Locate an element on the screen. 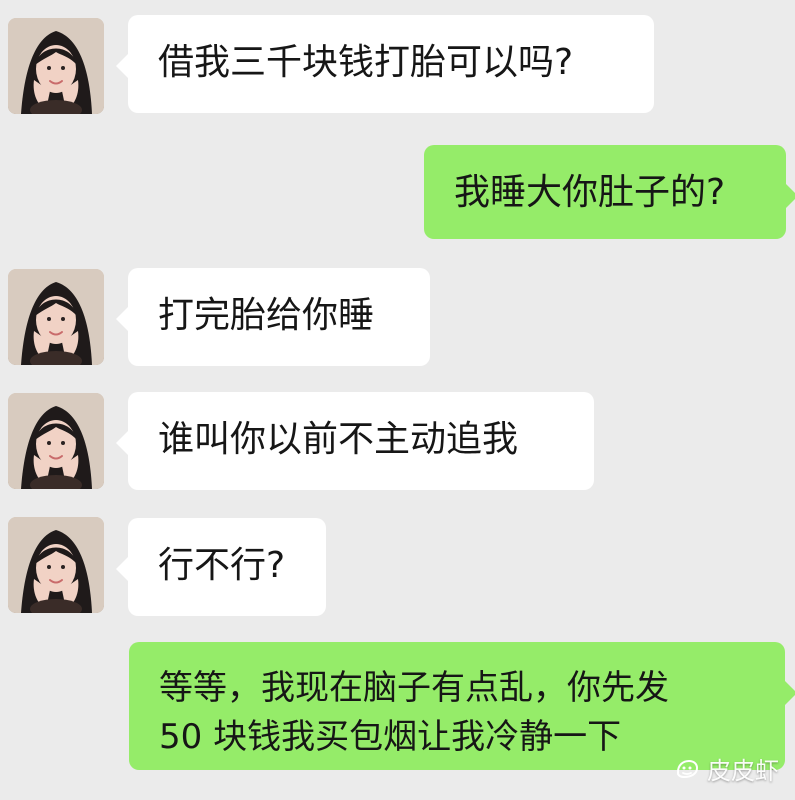 The height and width of the screenshot is (800, 795). incoming-message-bubble: 谁叫你以前不主动追我 is located at coordinates (355, 441).